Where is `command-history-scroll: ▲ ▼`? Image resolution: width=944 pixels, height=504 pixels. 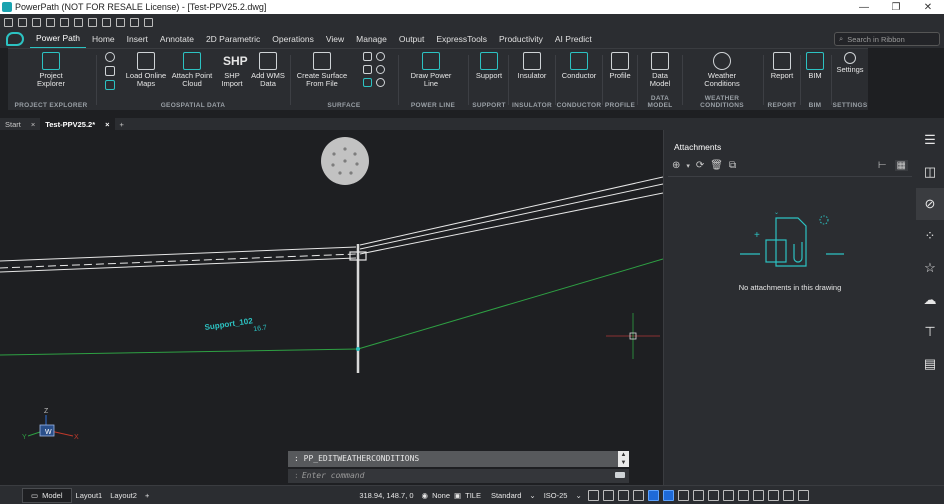
command-history-scroll: ▲ ▼ is located at coordinates (623, 459).